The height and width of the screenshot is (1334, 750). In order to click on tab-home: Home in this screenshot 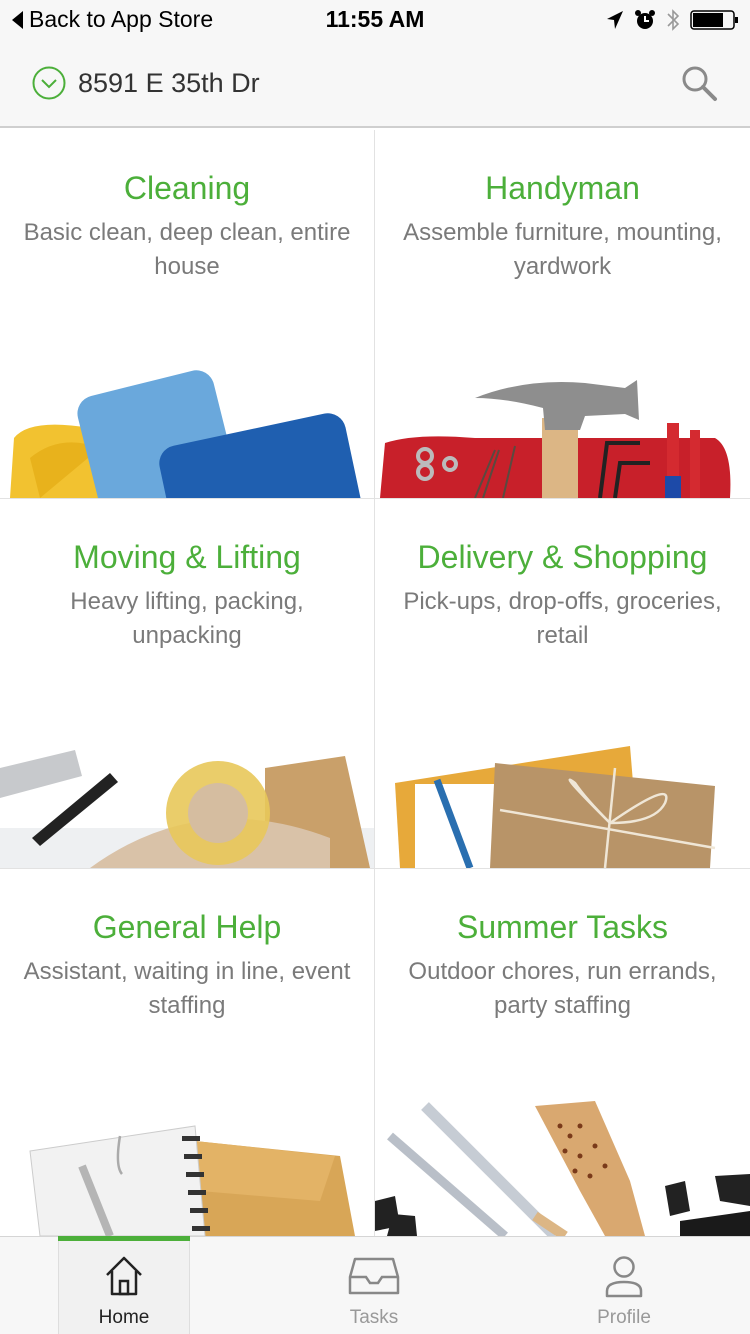, I will do `click(124, 1285)`.